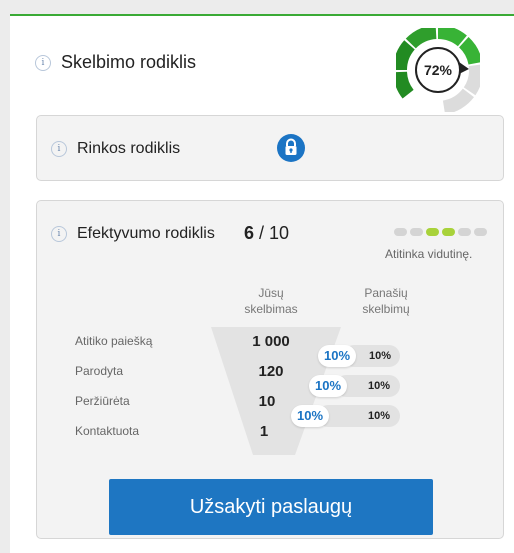 This screenshot has height=553, width=514. What do you see at coordinates (270, 148) in the screenshot?
I see `market-indicator-card: i Rinkos rodiklis` at bounding box center [270, 148].